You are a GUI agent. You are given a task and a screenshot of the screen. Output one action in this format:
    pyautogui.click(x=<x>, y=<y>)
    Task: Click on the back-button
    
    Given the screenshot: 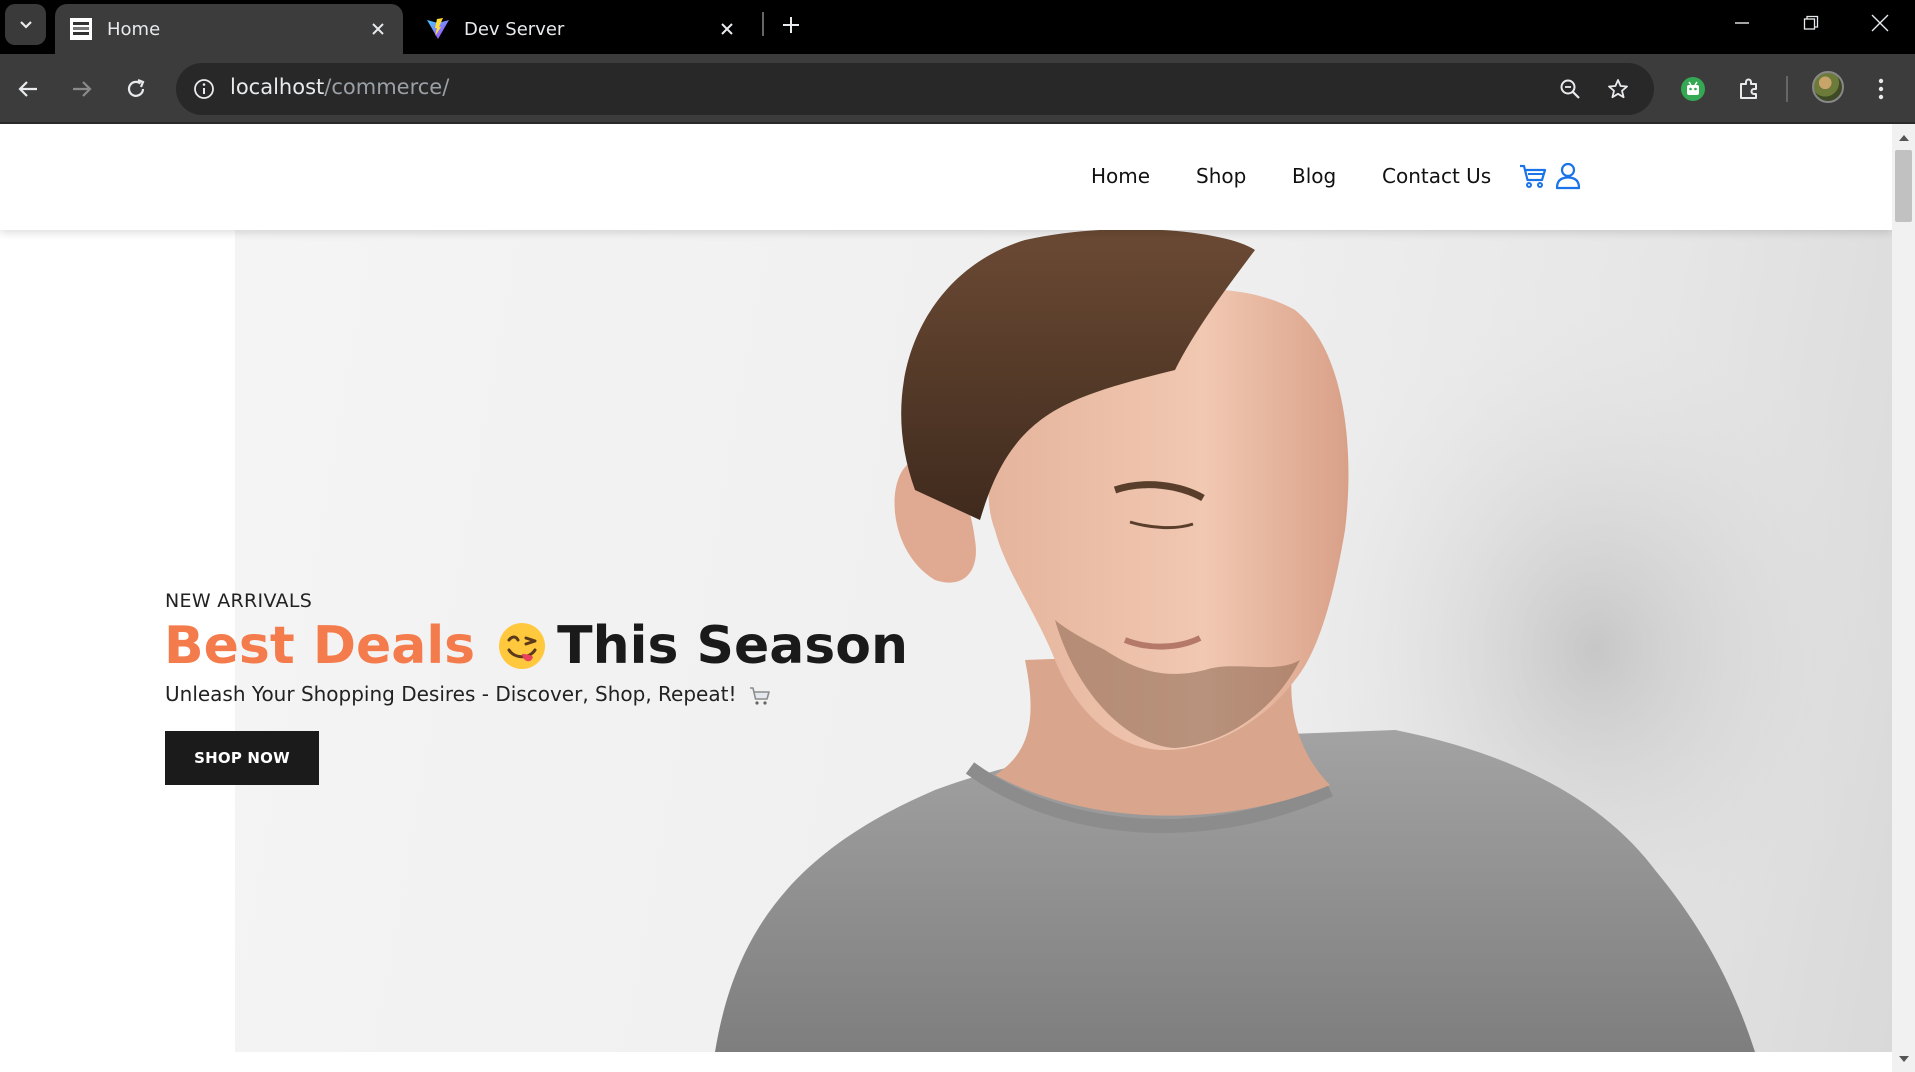 What is the action you would take?
    pyautogui.click(x=28, y=89)
    